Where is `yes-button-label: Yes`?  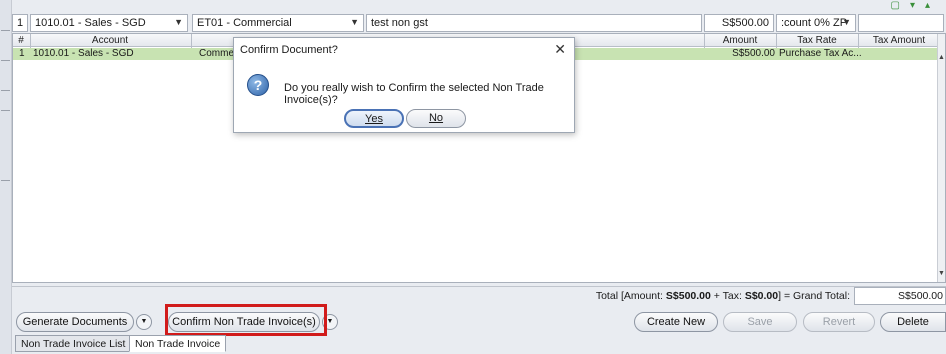 yes-button-label: Yes is located at coordinates (374, 119).